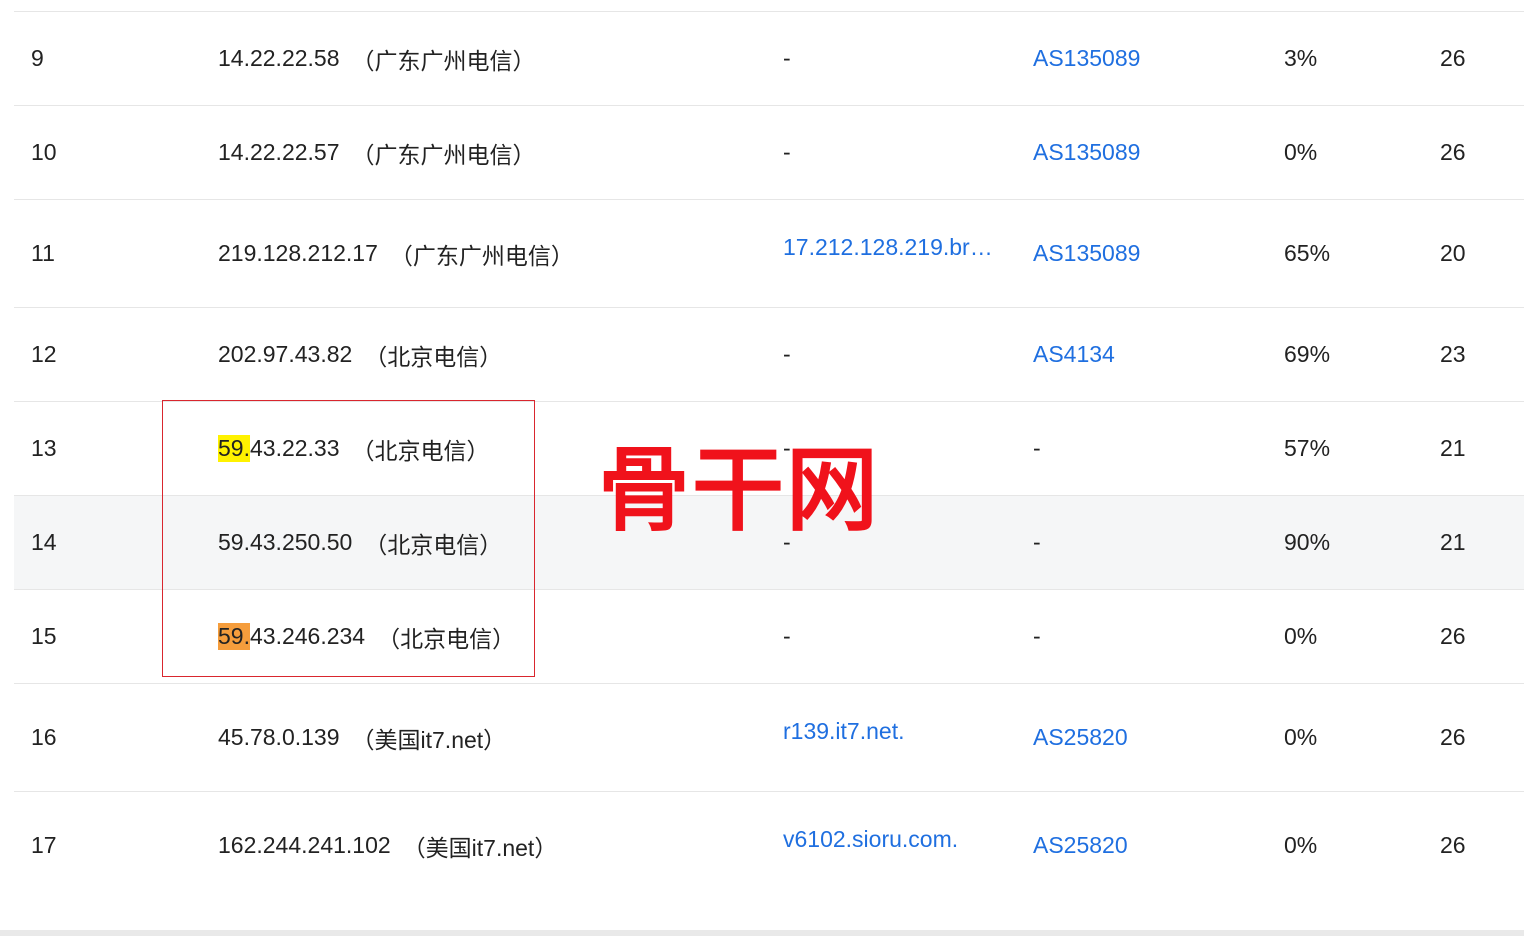  I want to click on hostname-cell: r139.it7.net., so click(889, 737).